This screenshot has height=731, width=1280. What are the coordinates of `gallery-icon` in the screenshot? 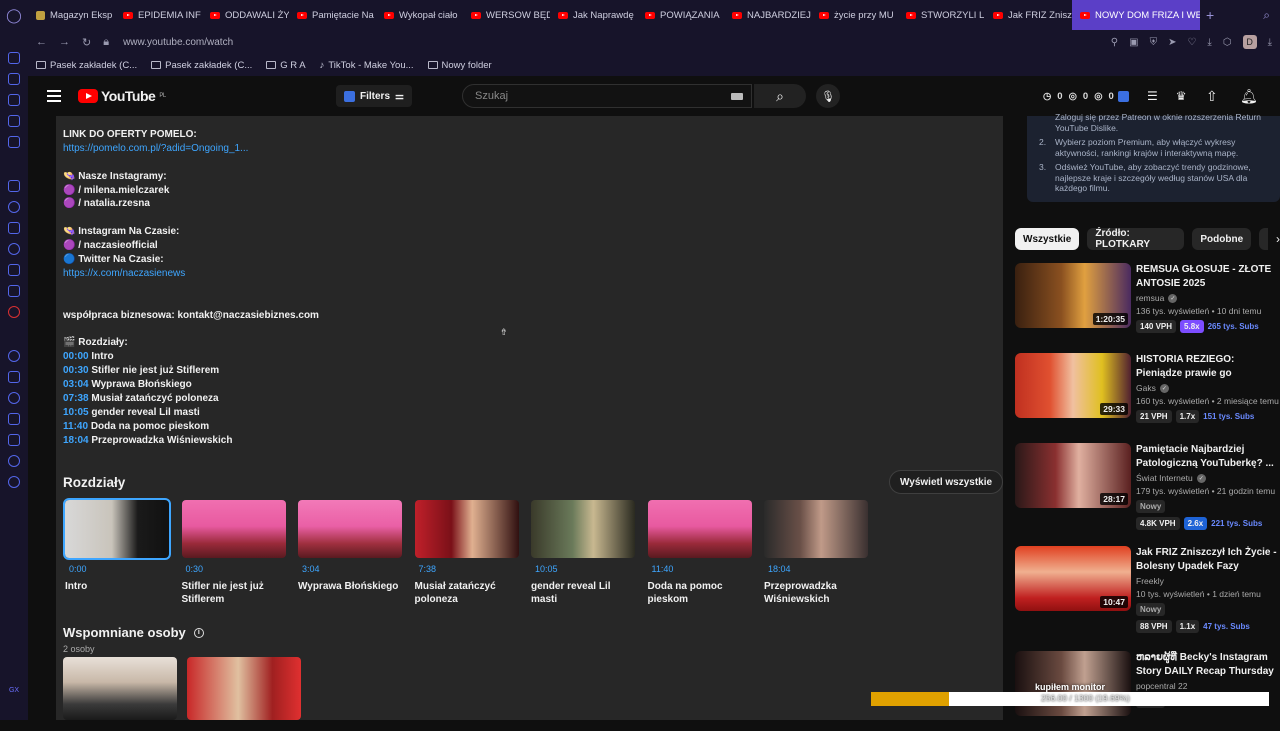 It's located at (14, 121).